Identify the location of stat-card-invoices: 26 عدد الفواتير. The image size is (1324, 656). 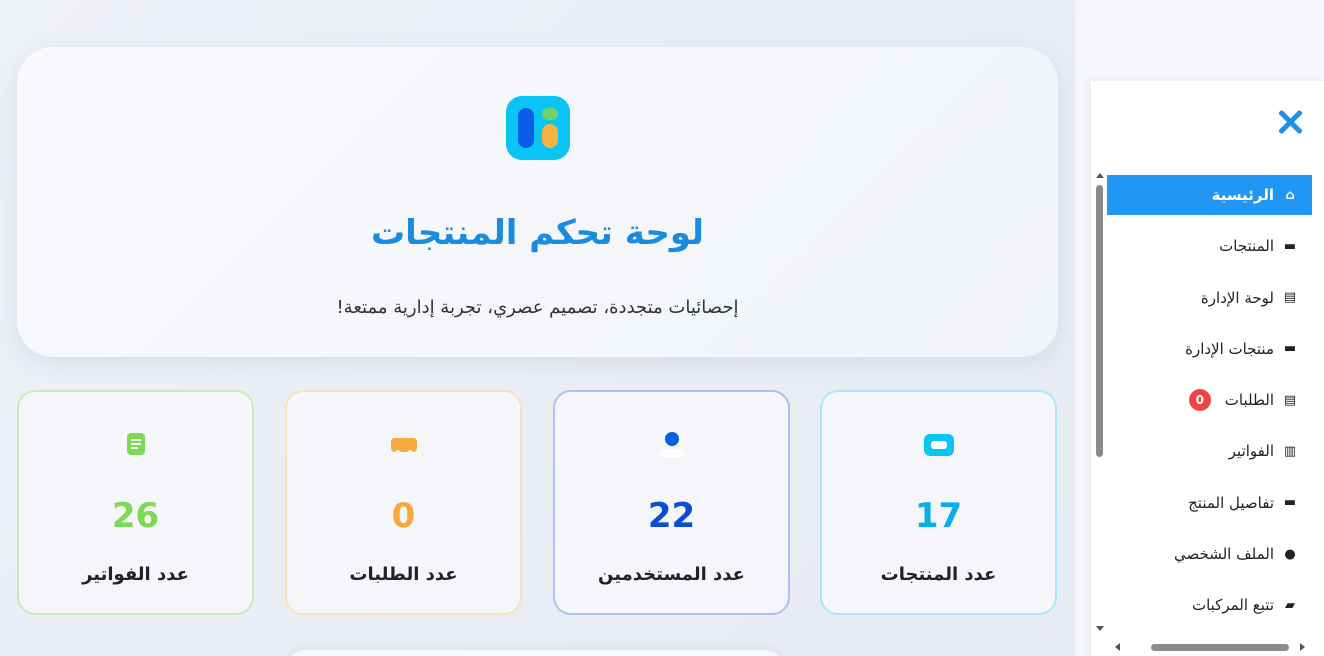
(135, 502).